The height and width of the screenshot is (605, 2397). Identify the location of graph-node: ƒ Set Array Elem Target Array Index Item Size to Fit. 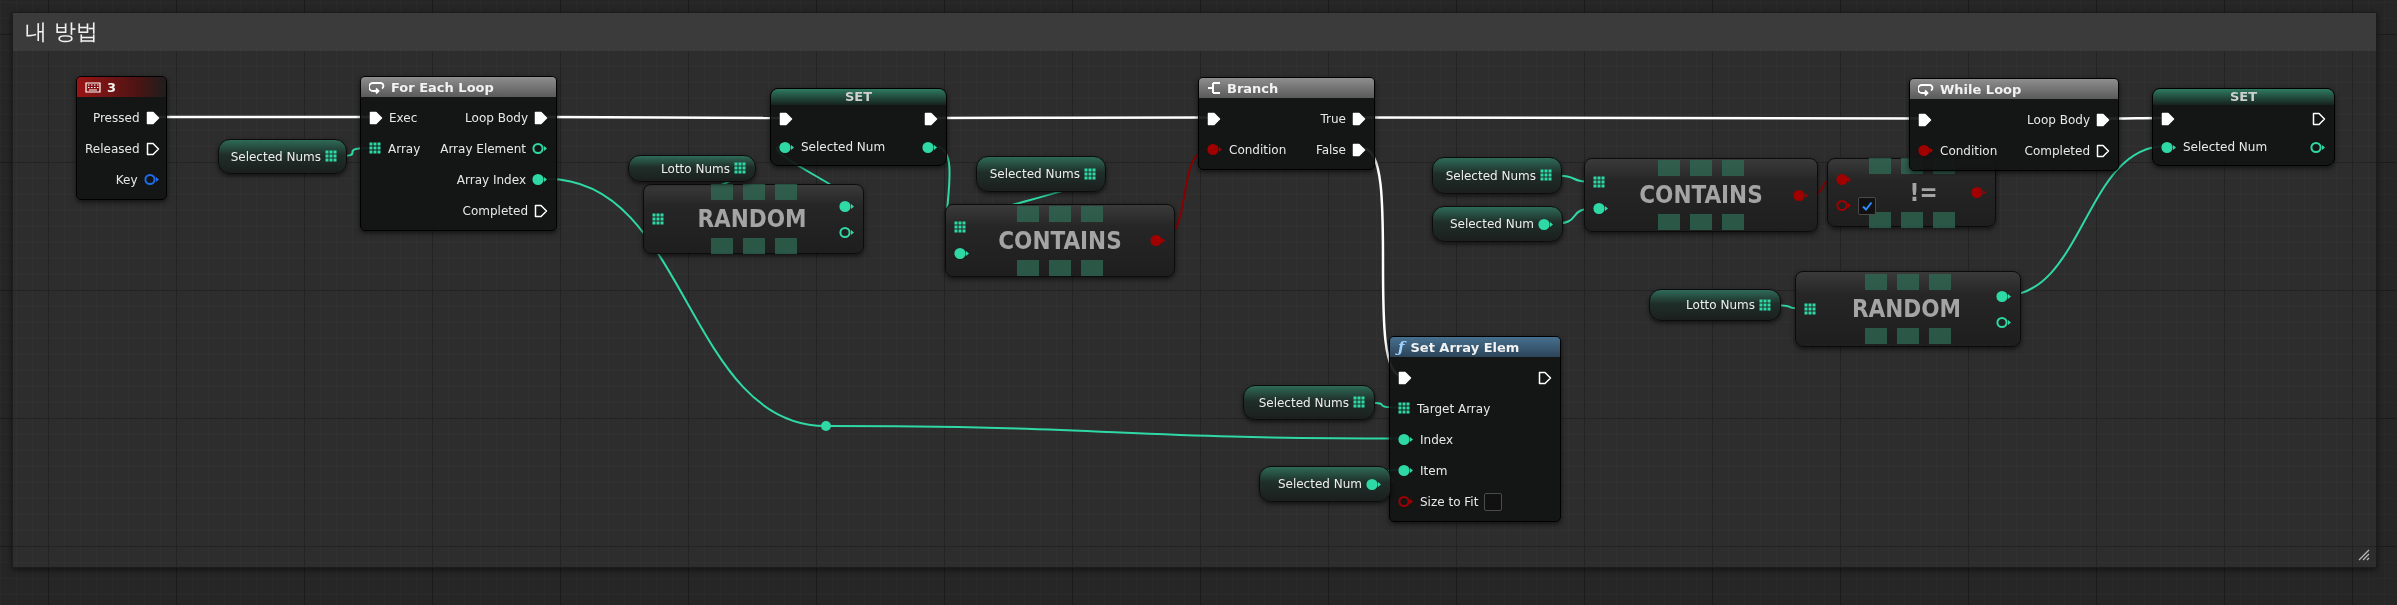
(1475, 429).